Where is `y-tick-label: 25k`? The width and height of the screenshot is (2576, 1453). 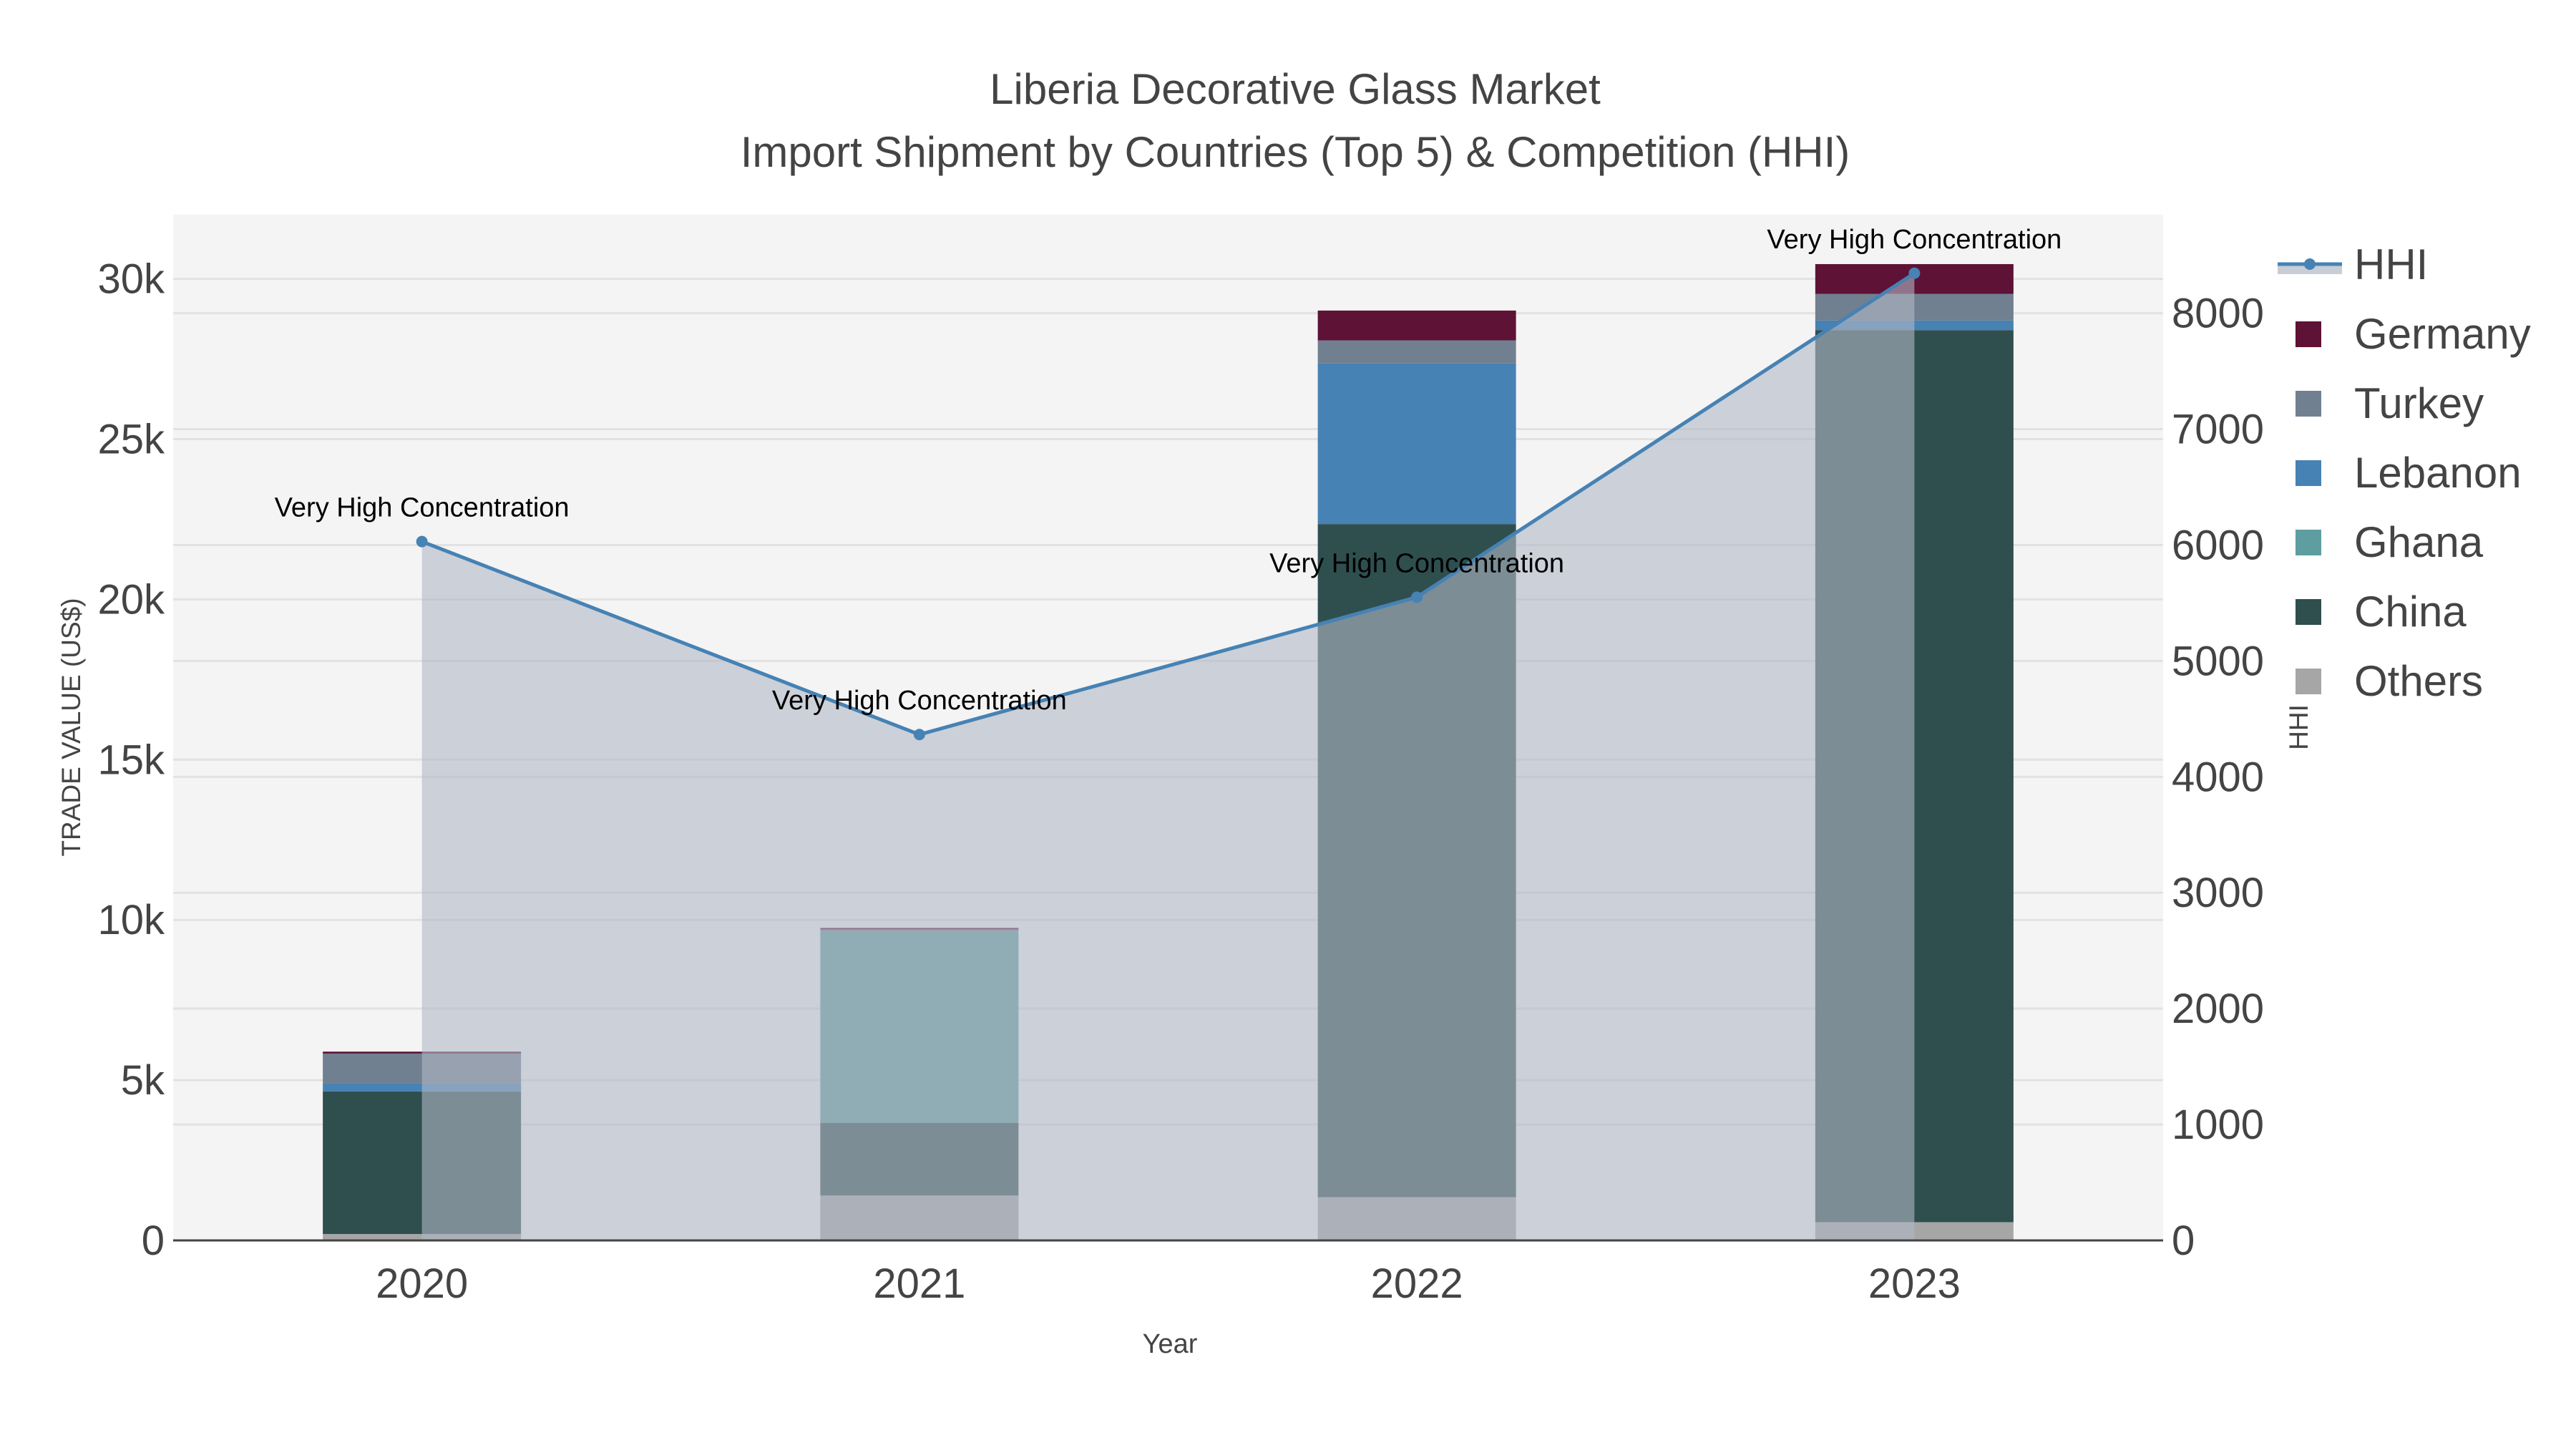
y-tick-label: 25k is located at coordinates (131, 439).